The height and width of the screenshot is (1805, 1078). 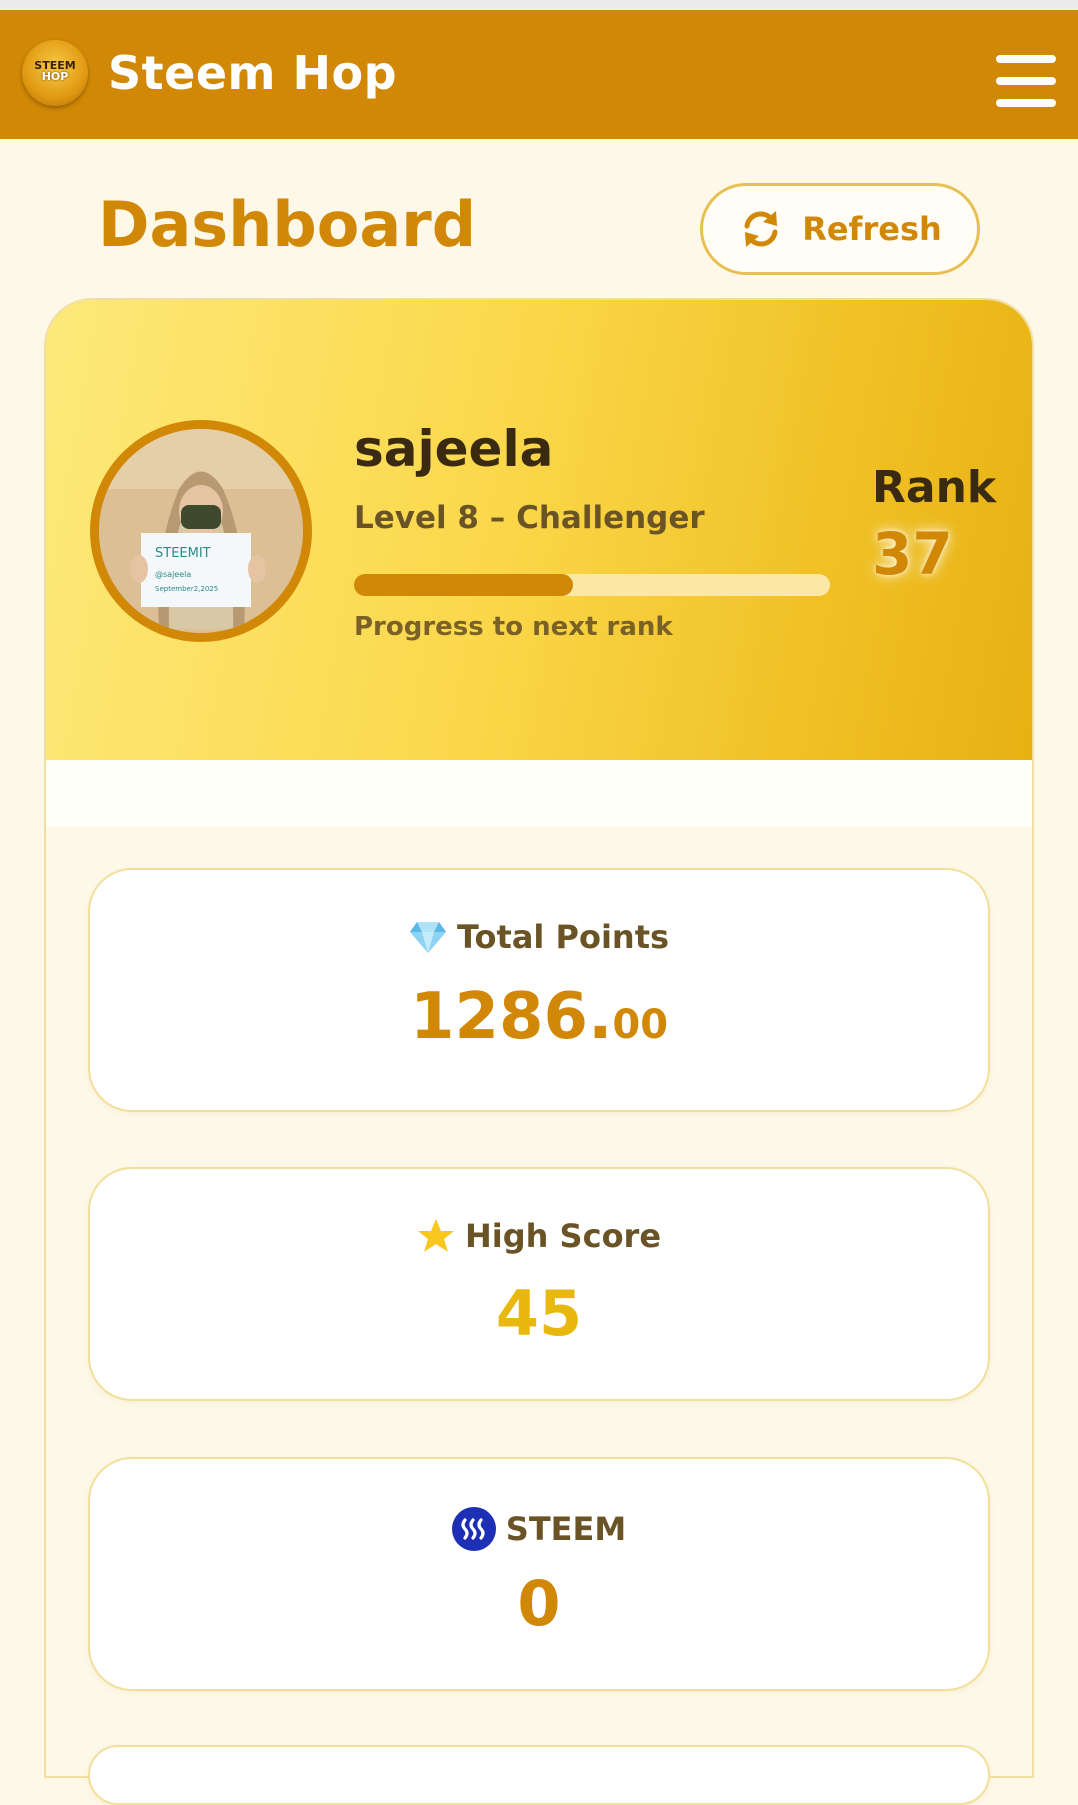 I want to click on refresh-label: Refresh, so click(x=872, y=229).